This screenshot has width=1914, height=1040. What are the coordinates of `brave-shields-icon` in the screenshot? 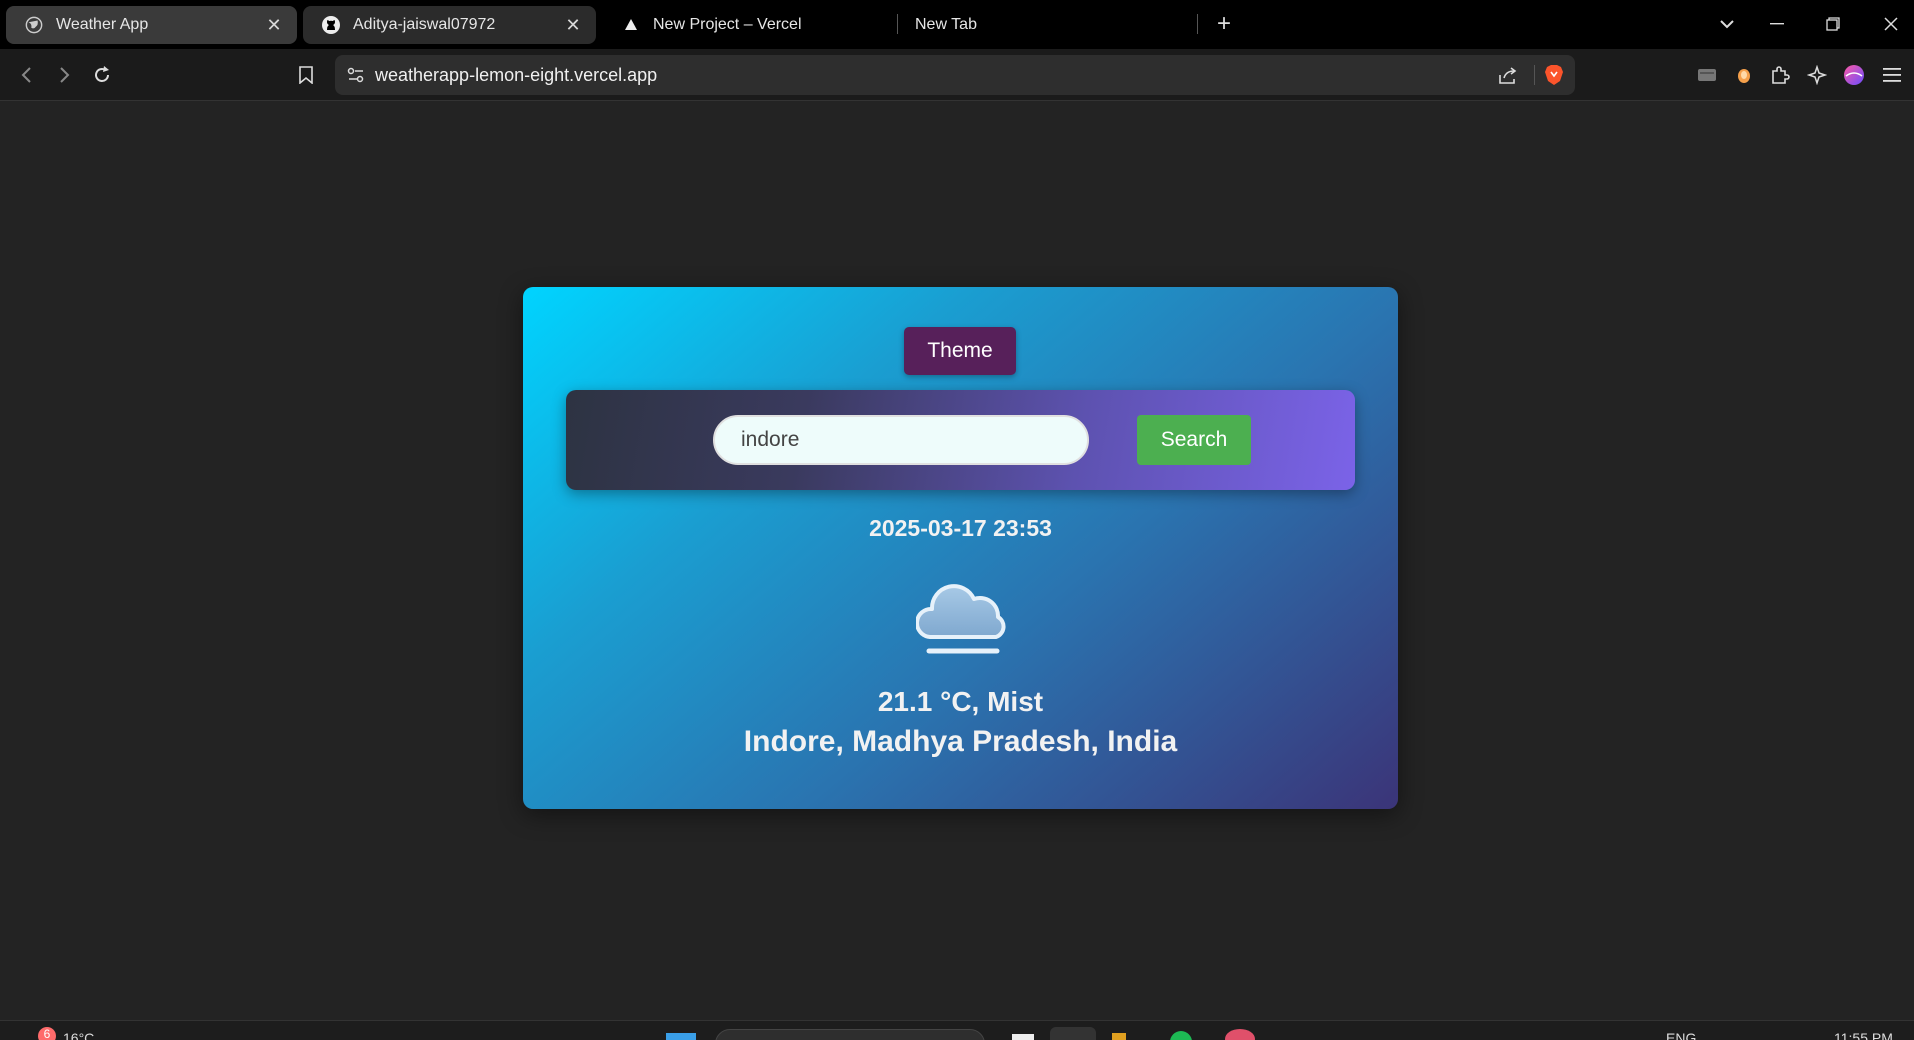 It's located at (1554, 75).